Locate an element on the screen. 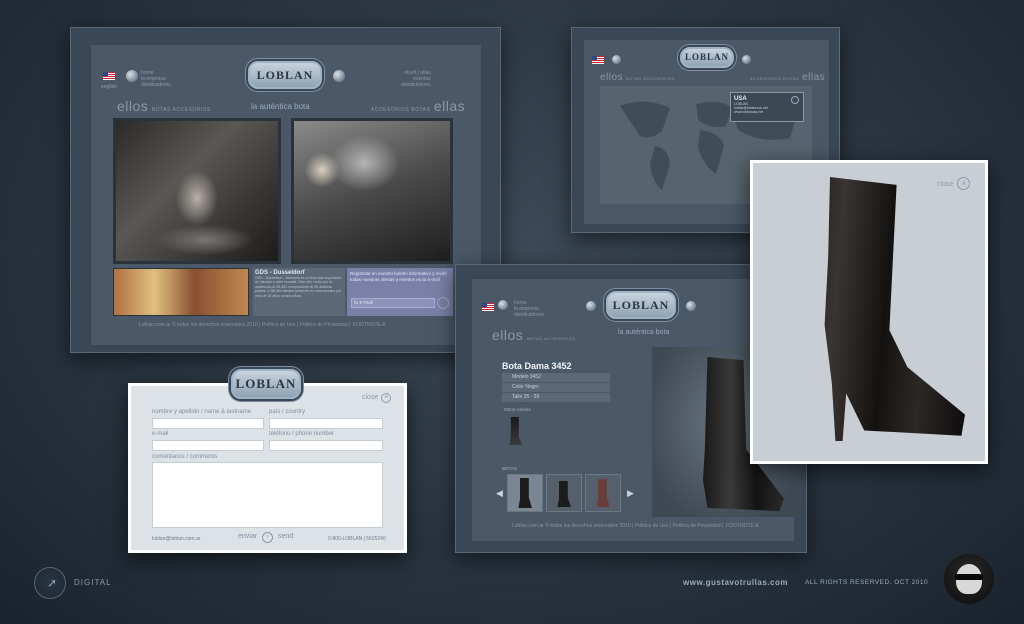  product-nav-left: home la empresa distribuidores is located at coordinates (529, 309).